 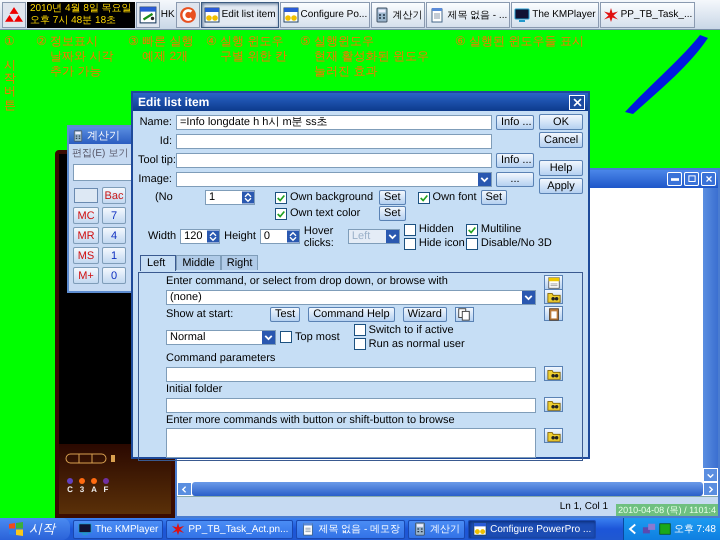 What do you see at coordinates (239, 15) in the screenshot?
I see `taskbar-button: Edit list item` at bounding box center [239, 15].